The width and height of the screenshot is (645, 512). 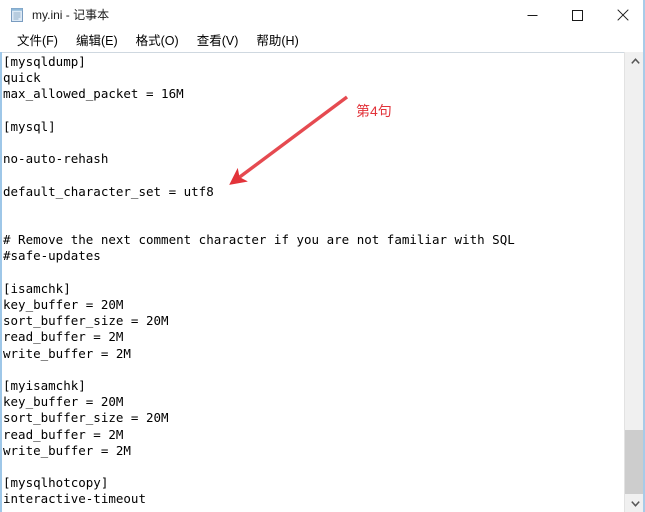 I want to click on maximize-button, so click(x=577, y=15).